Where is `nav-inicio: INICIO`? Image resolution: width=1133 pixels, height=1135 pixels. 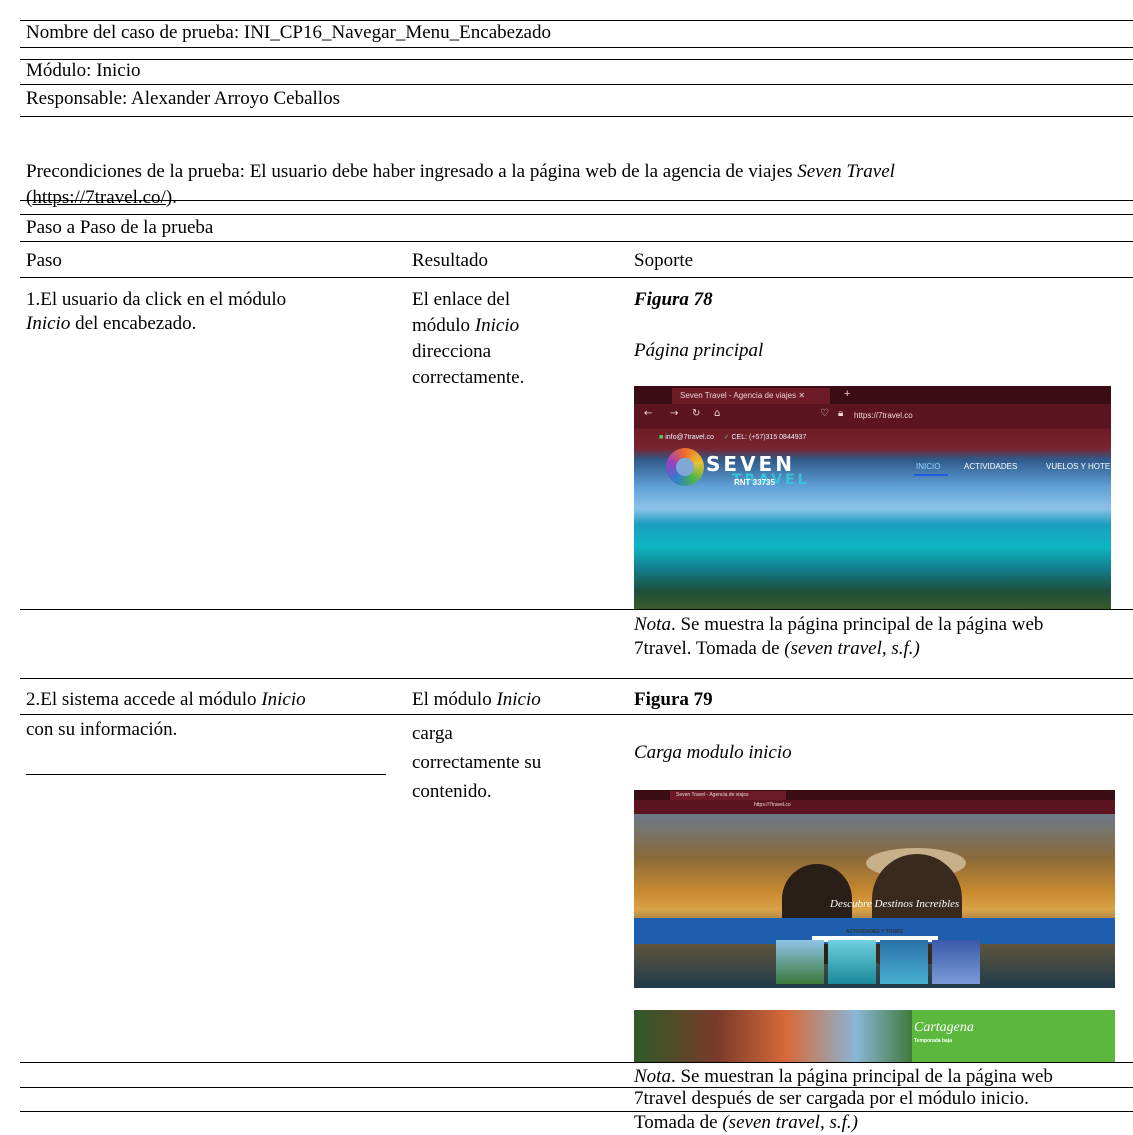
nav-inicio: INICIO is located at coordinates (928, 466).